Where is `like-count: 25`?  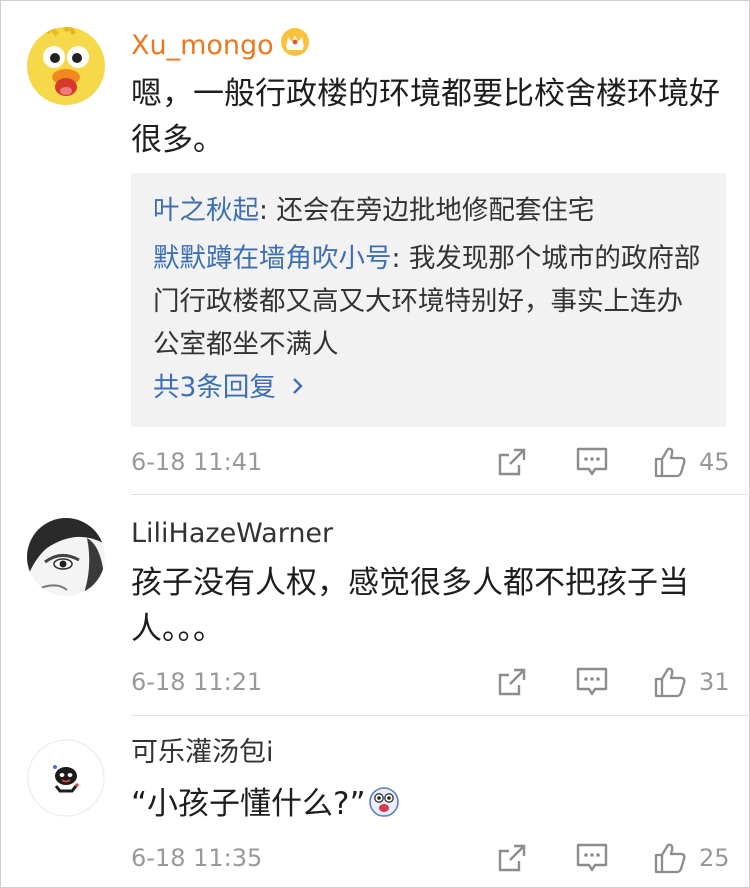
like-count: 25 is located at coordinates (714, 858).